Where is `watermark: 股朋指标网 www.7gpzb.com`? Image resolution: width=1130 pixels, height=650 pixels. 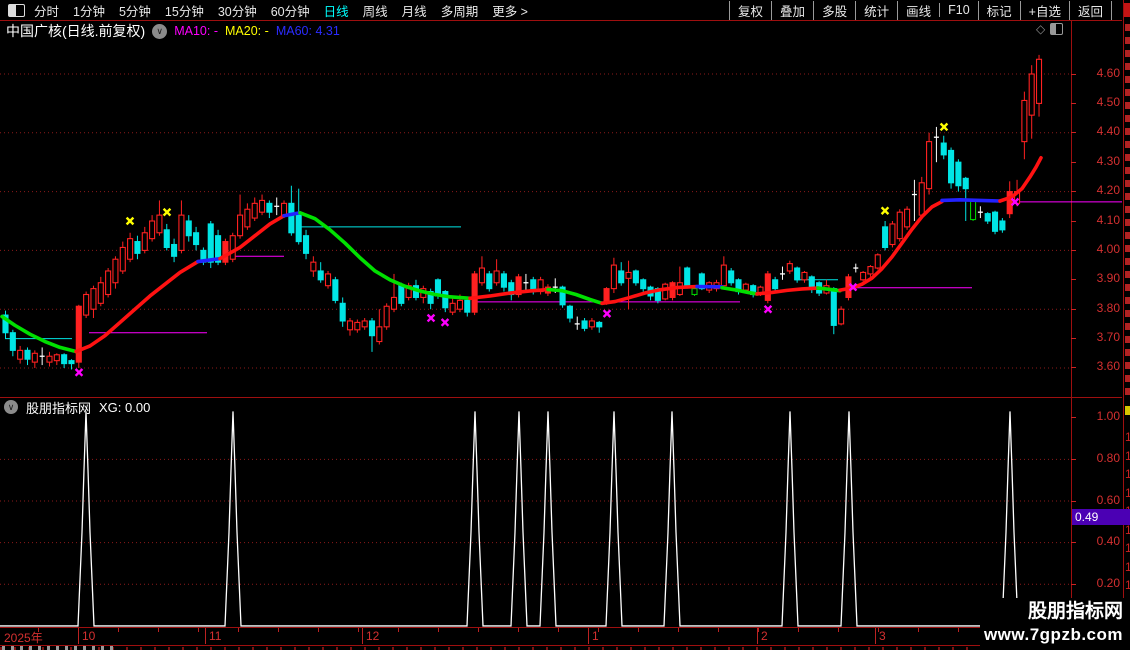 watermark: 股朋指标网 www.7gpzb.com is located at coordinates (1055, 624).